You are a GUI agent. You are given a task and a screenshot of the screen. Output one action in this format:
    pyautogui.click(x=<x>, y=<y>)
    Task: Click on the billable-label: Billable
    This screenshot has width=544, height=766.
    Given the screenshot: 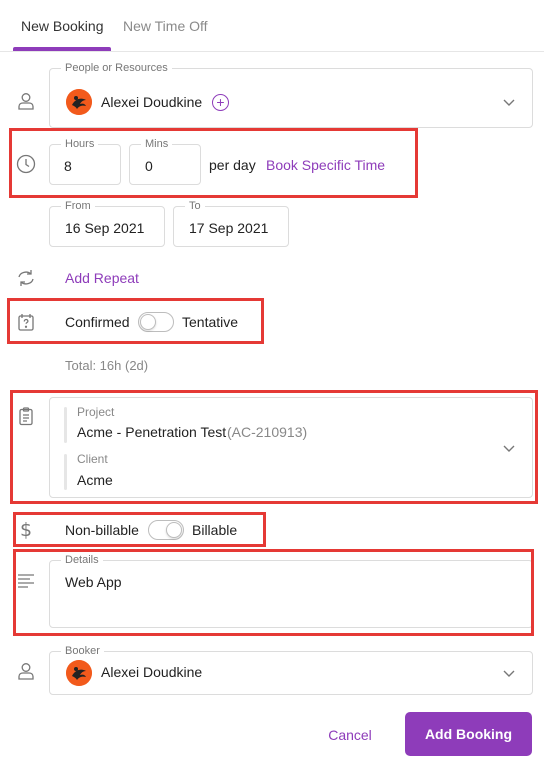 What is the action you would take?
    pyautogui.click(x=215, y=530)
    